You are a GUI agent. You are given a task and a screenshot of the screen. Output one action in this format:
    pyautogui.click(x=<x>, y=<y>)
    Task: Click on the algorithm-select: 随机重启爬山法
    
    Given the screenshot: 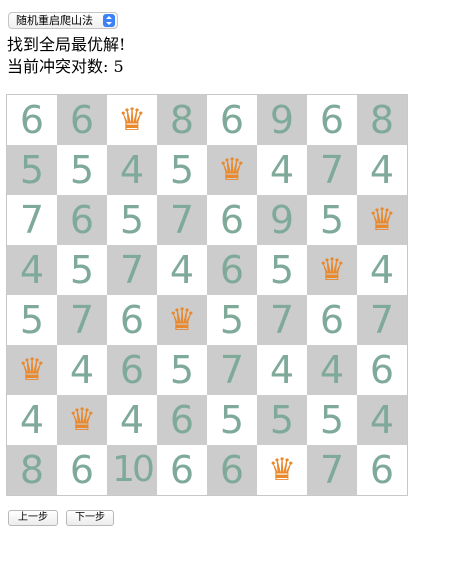 What is the action you would take?
    pyautogui.click(x=63, y=20)
    